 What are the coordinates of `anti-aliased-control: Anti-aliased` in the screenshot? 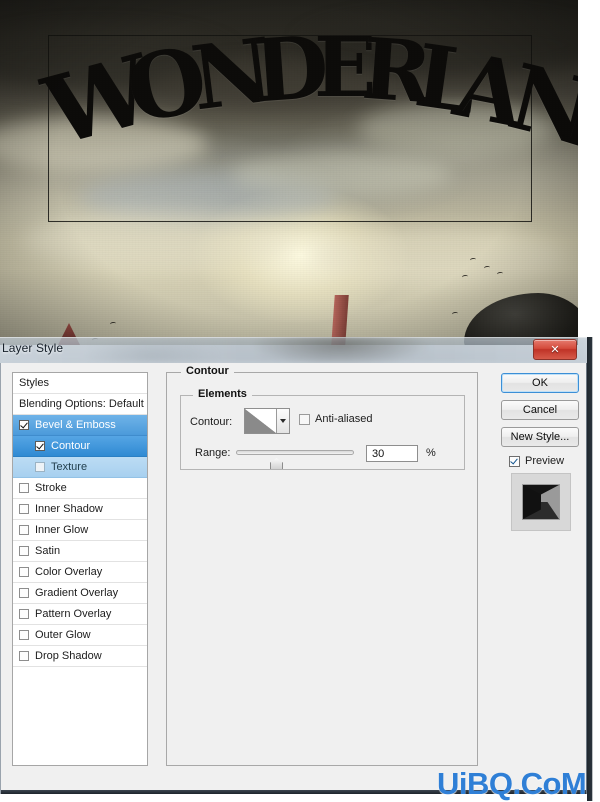 It's located at (335, 419).